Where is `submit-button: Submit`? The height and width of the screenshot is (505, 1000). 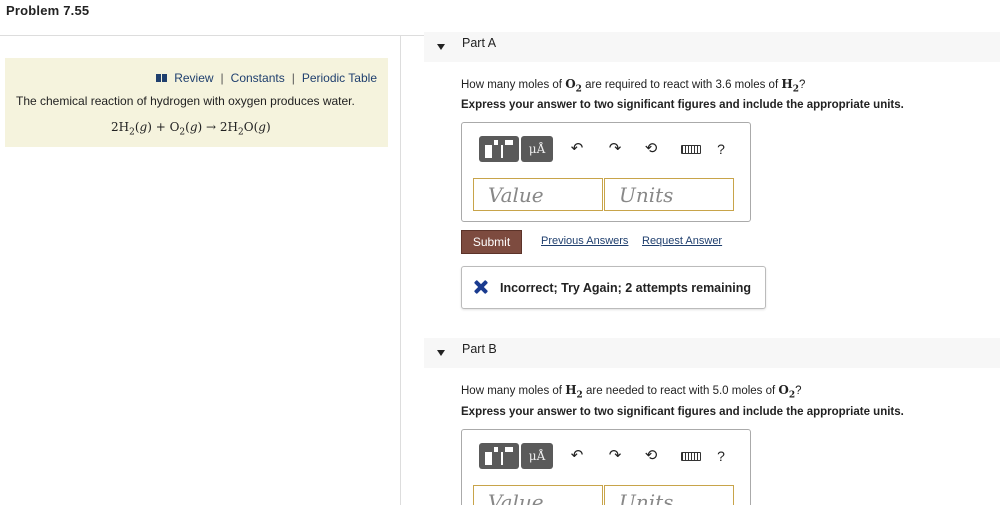
submit-button: Submit is located at coordinates (491, 242).